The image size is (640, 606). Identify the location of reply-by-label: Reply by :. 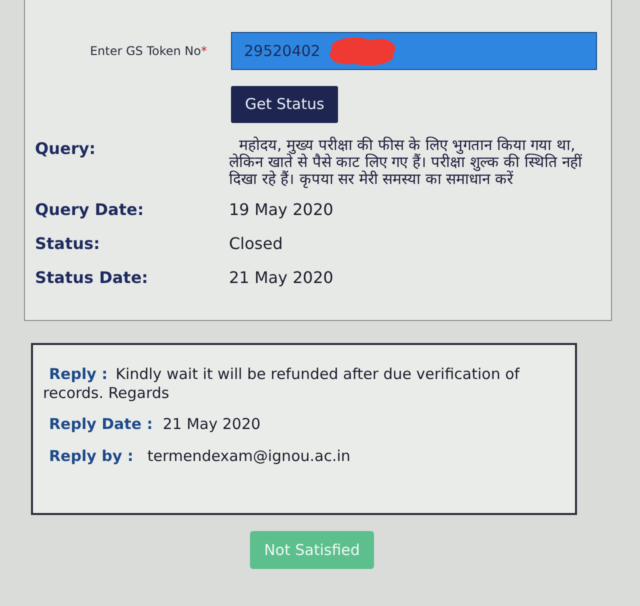
(91, 456).